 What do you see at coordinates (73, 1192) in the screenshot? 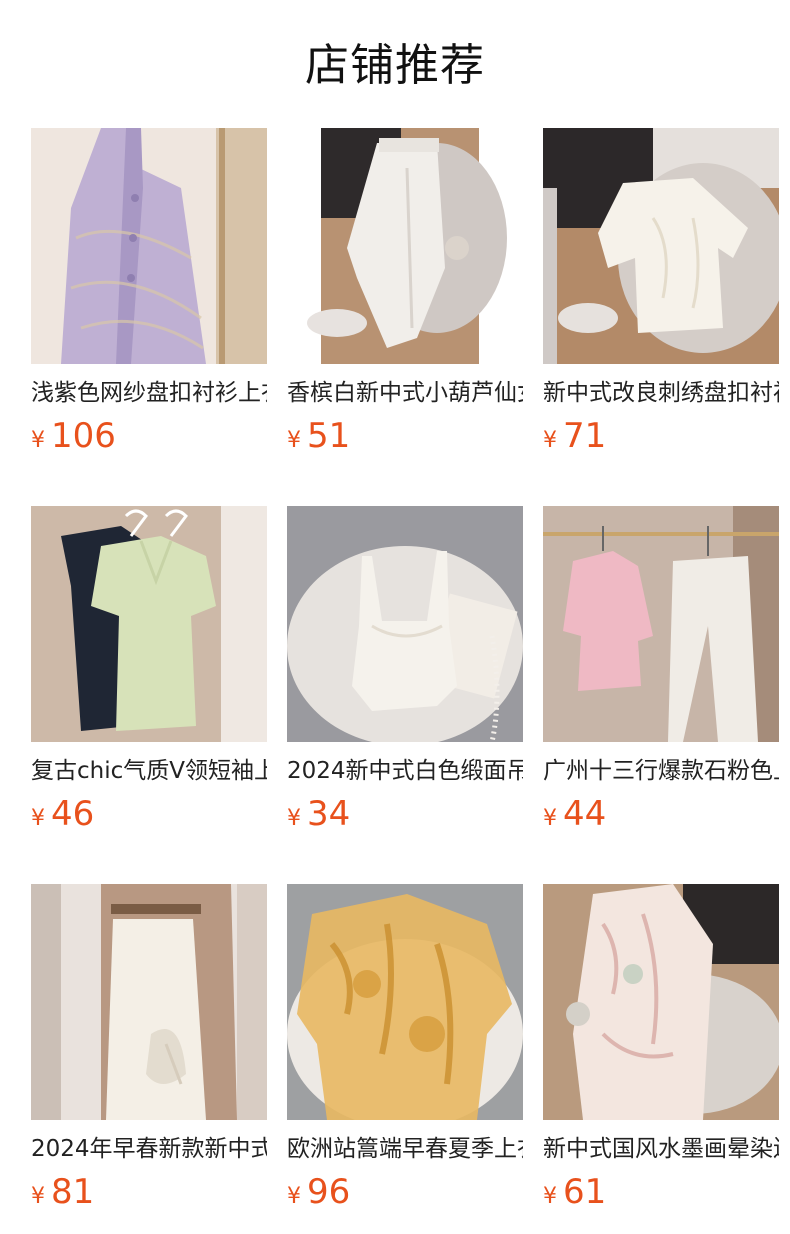
I see `price-value: 81` at bounding box center [73, 1192].